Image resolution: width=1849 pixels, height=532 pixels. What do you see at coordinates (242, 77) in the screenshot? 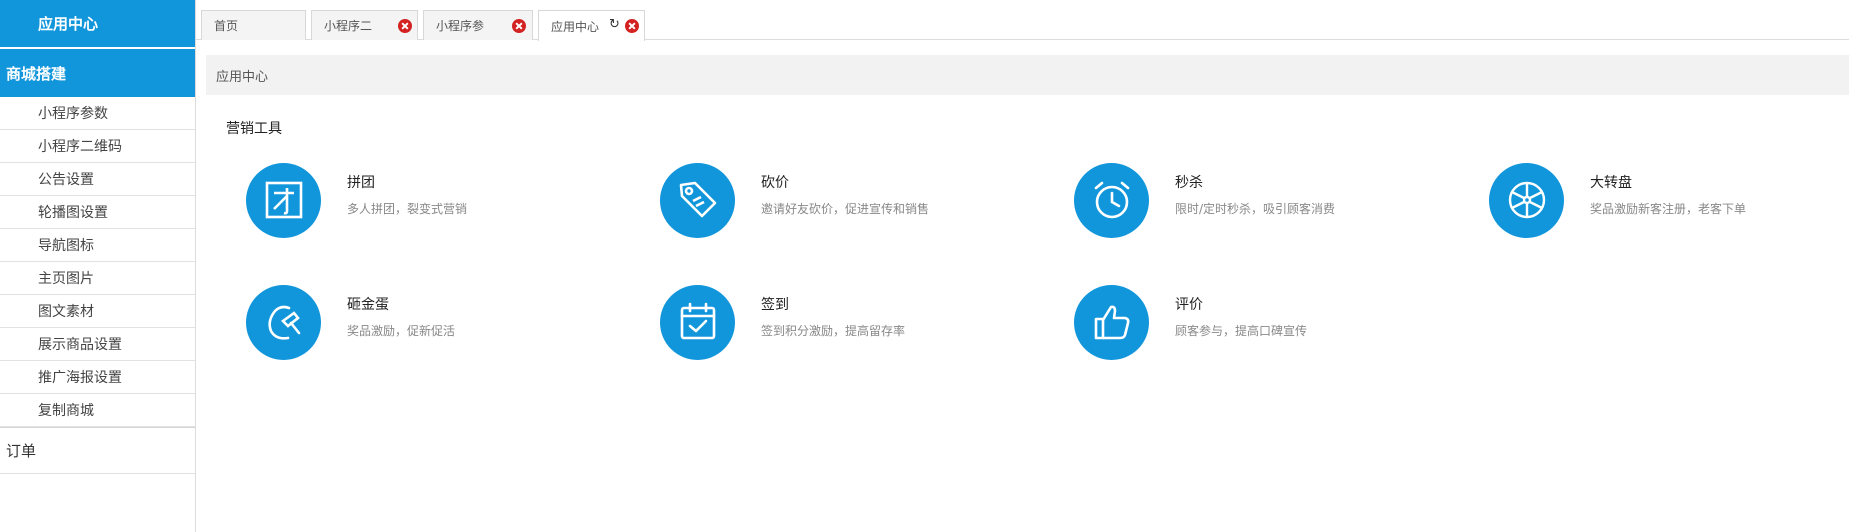
I see `breadcrumb-label: 应用中心` at bounding box center [242, 77].